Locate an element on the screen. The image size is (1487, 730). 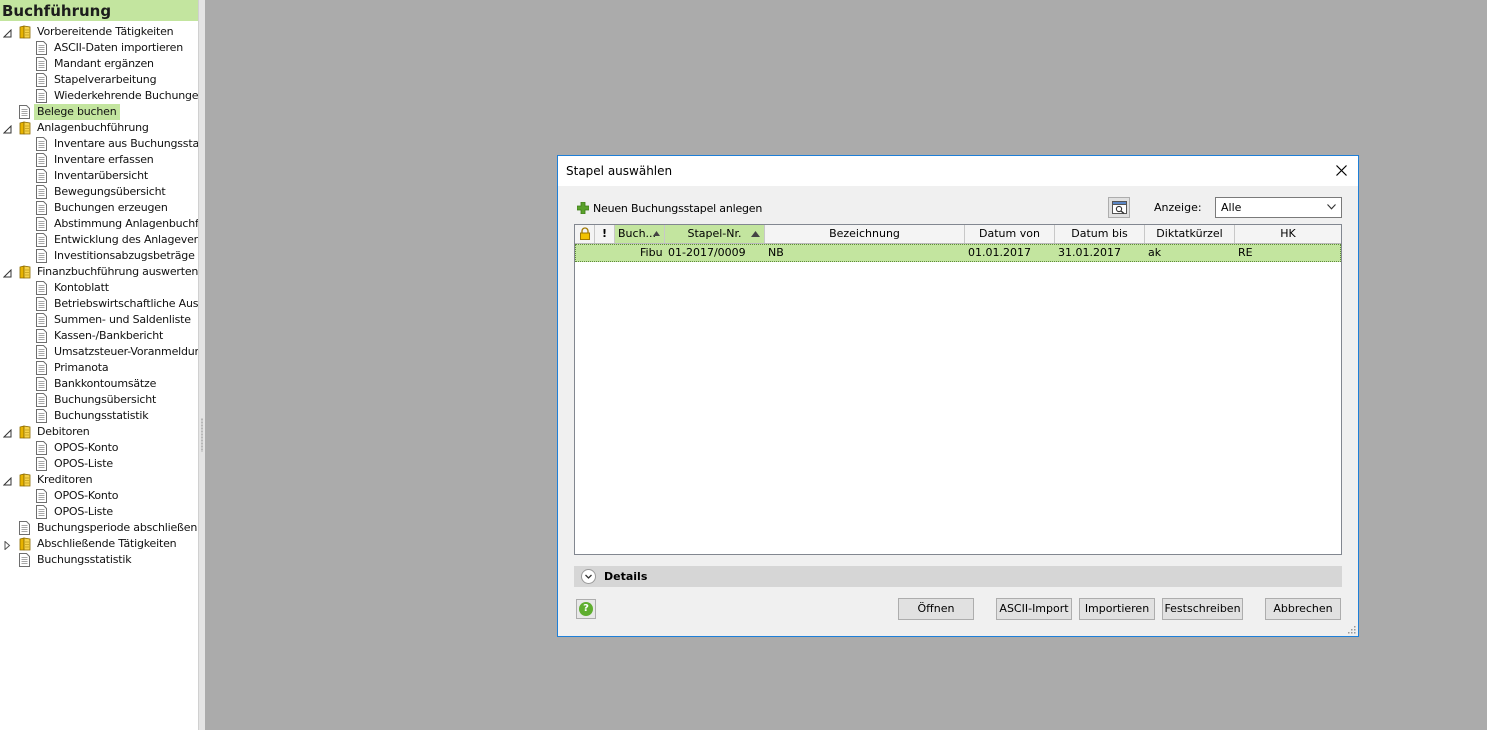
tree-item-label: Mandant ergänzen is located at coordinates (104, 63).